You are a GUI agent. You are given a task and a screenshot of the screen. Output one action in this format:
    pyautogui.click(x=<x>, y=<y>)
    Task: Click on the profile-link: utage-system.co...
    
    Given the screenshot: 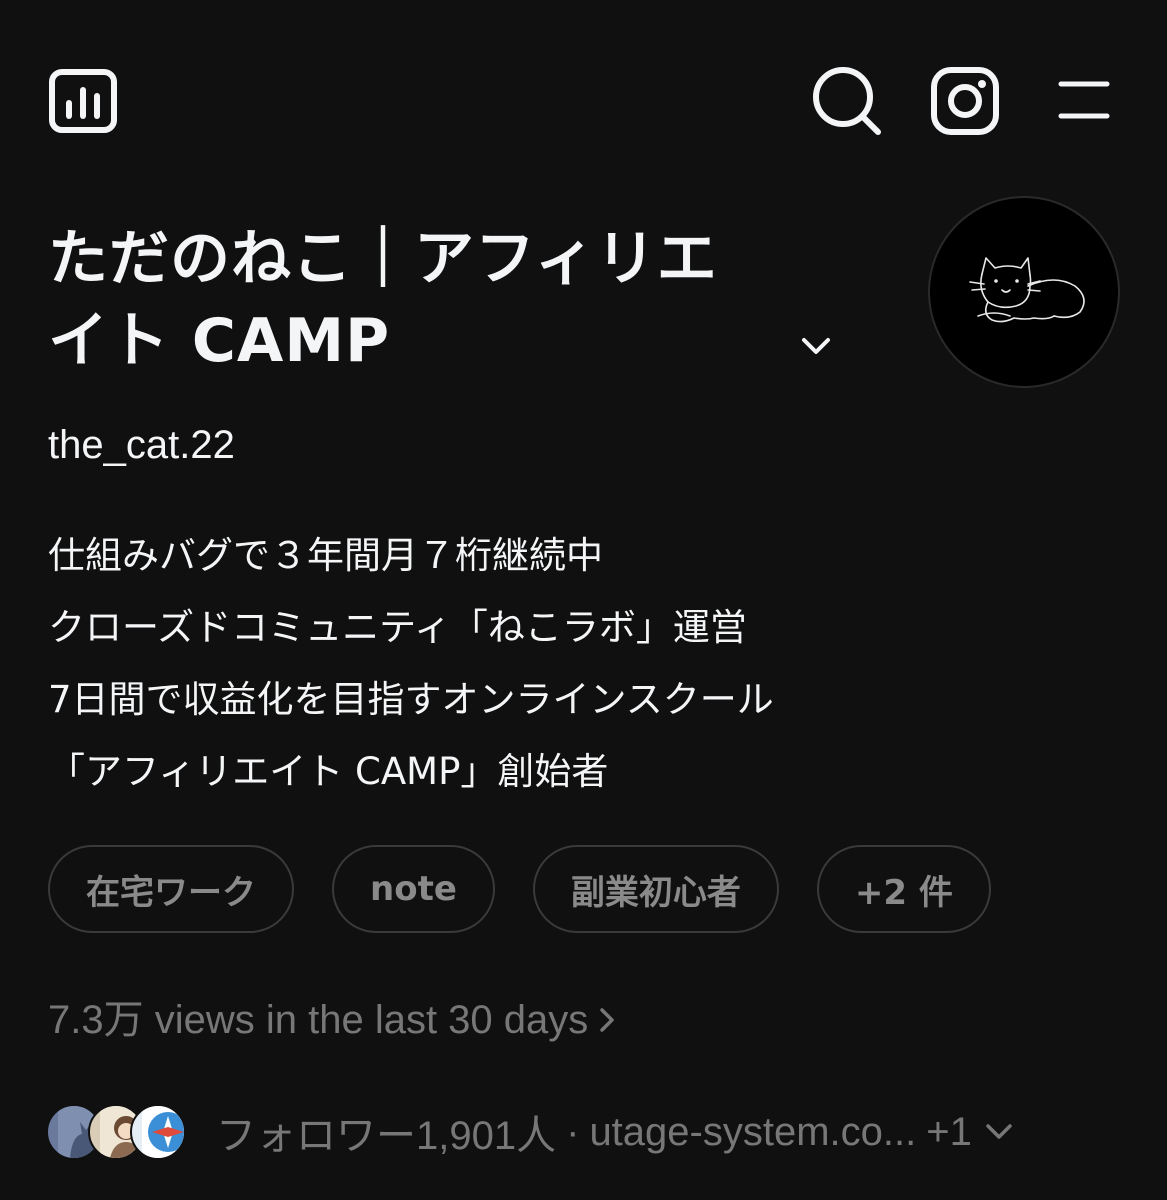 What is the action you would take?
    pyautogui.click(x=752, y=1132)
    